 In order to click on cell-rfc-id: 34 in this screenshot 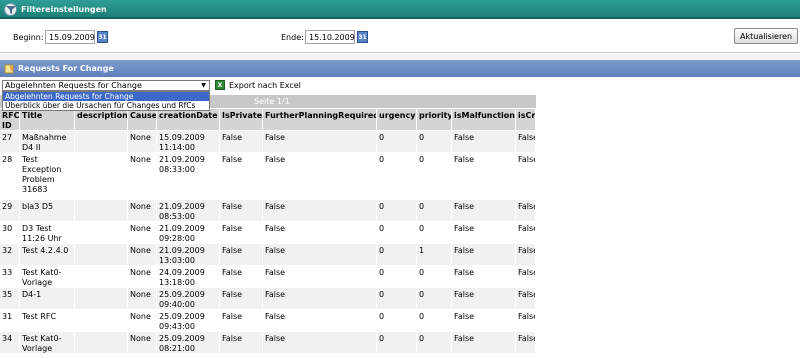, I will do `click(10, 342)`.